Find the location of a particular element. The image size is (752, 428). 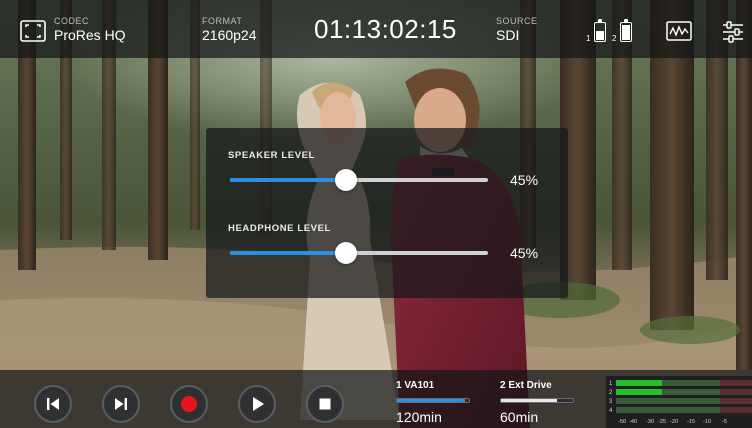

media-slot-2-bar is located at coordinates (537, 400).